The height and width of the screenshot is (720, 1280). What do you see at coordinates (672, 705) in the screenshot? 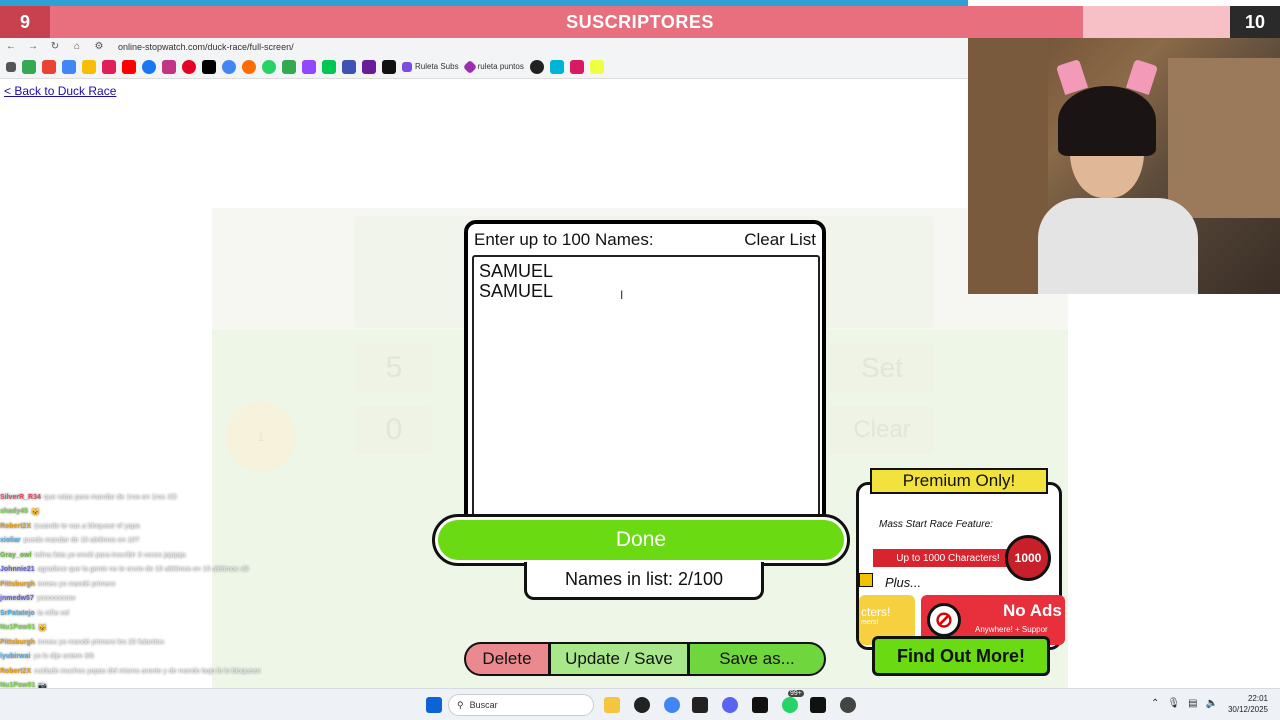
I see `chrome-icon` at bounding box center [672, 705].